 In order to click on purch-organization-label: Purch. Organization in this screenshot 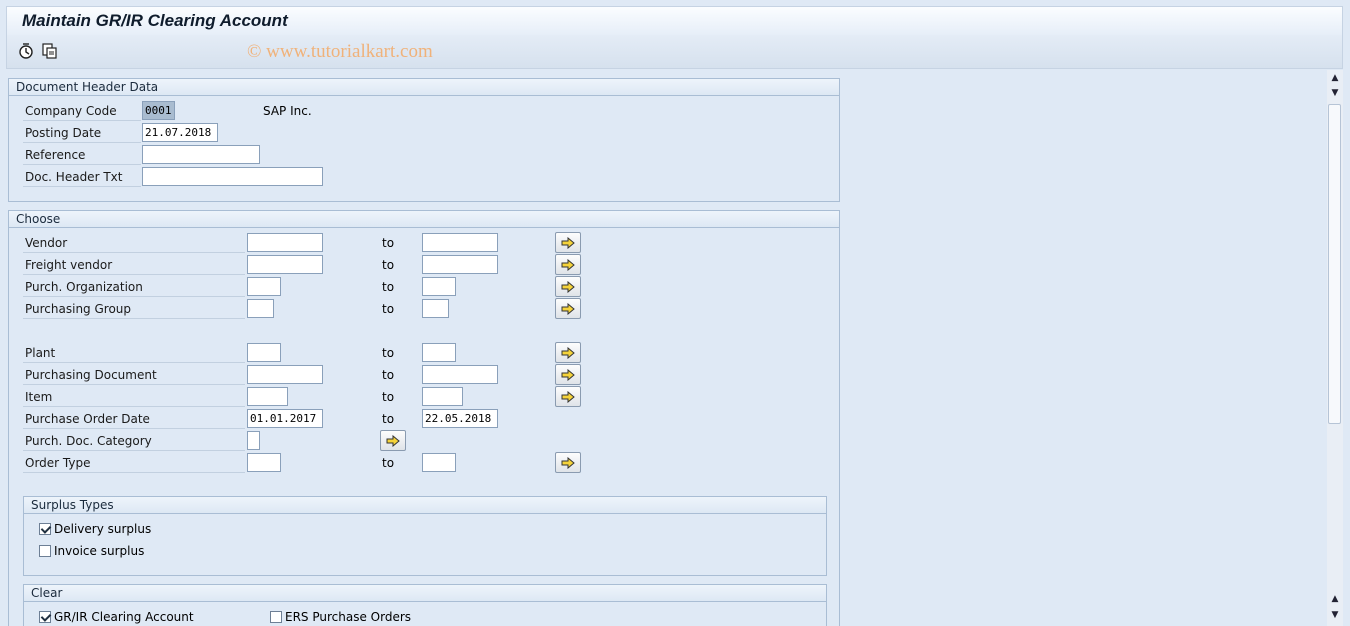, I will do `click(134, 287)`.